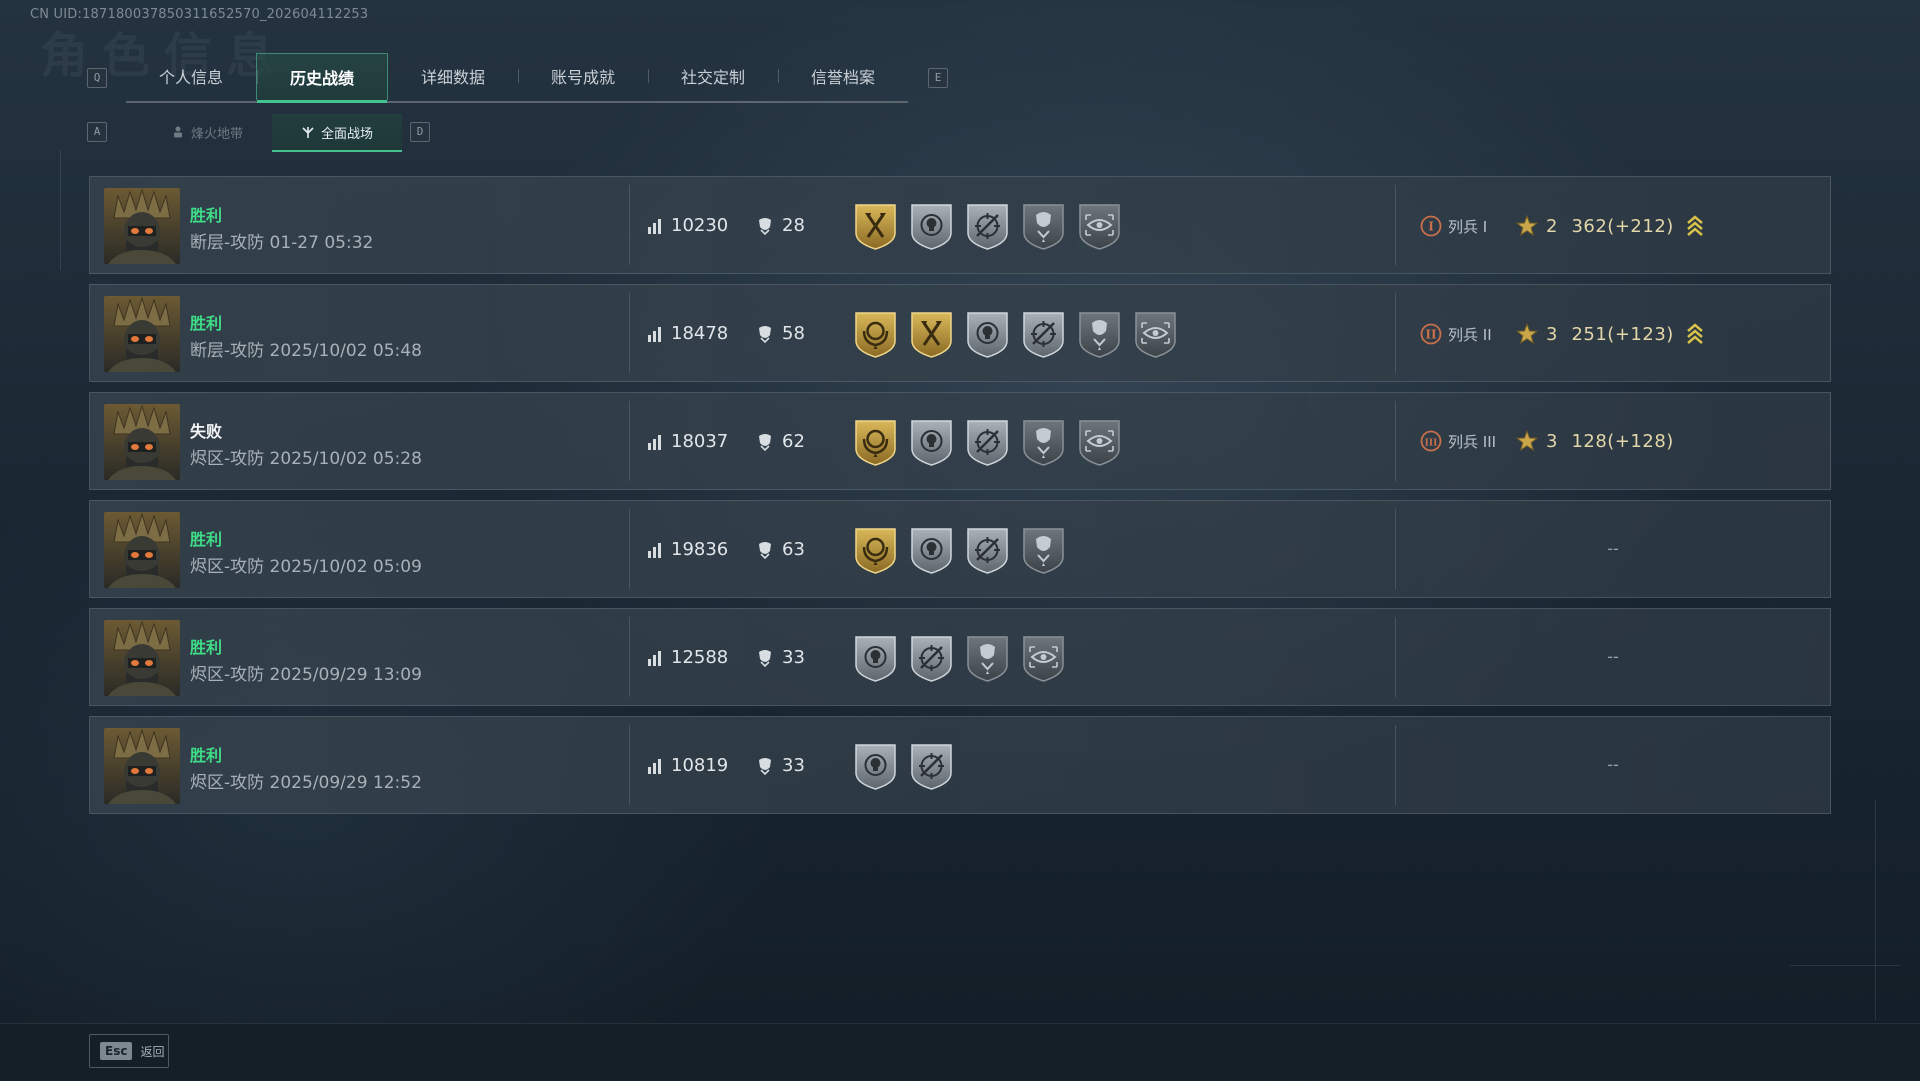  I want to click on score-value: 12588, so click(700, 657).